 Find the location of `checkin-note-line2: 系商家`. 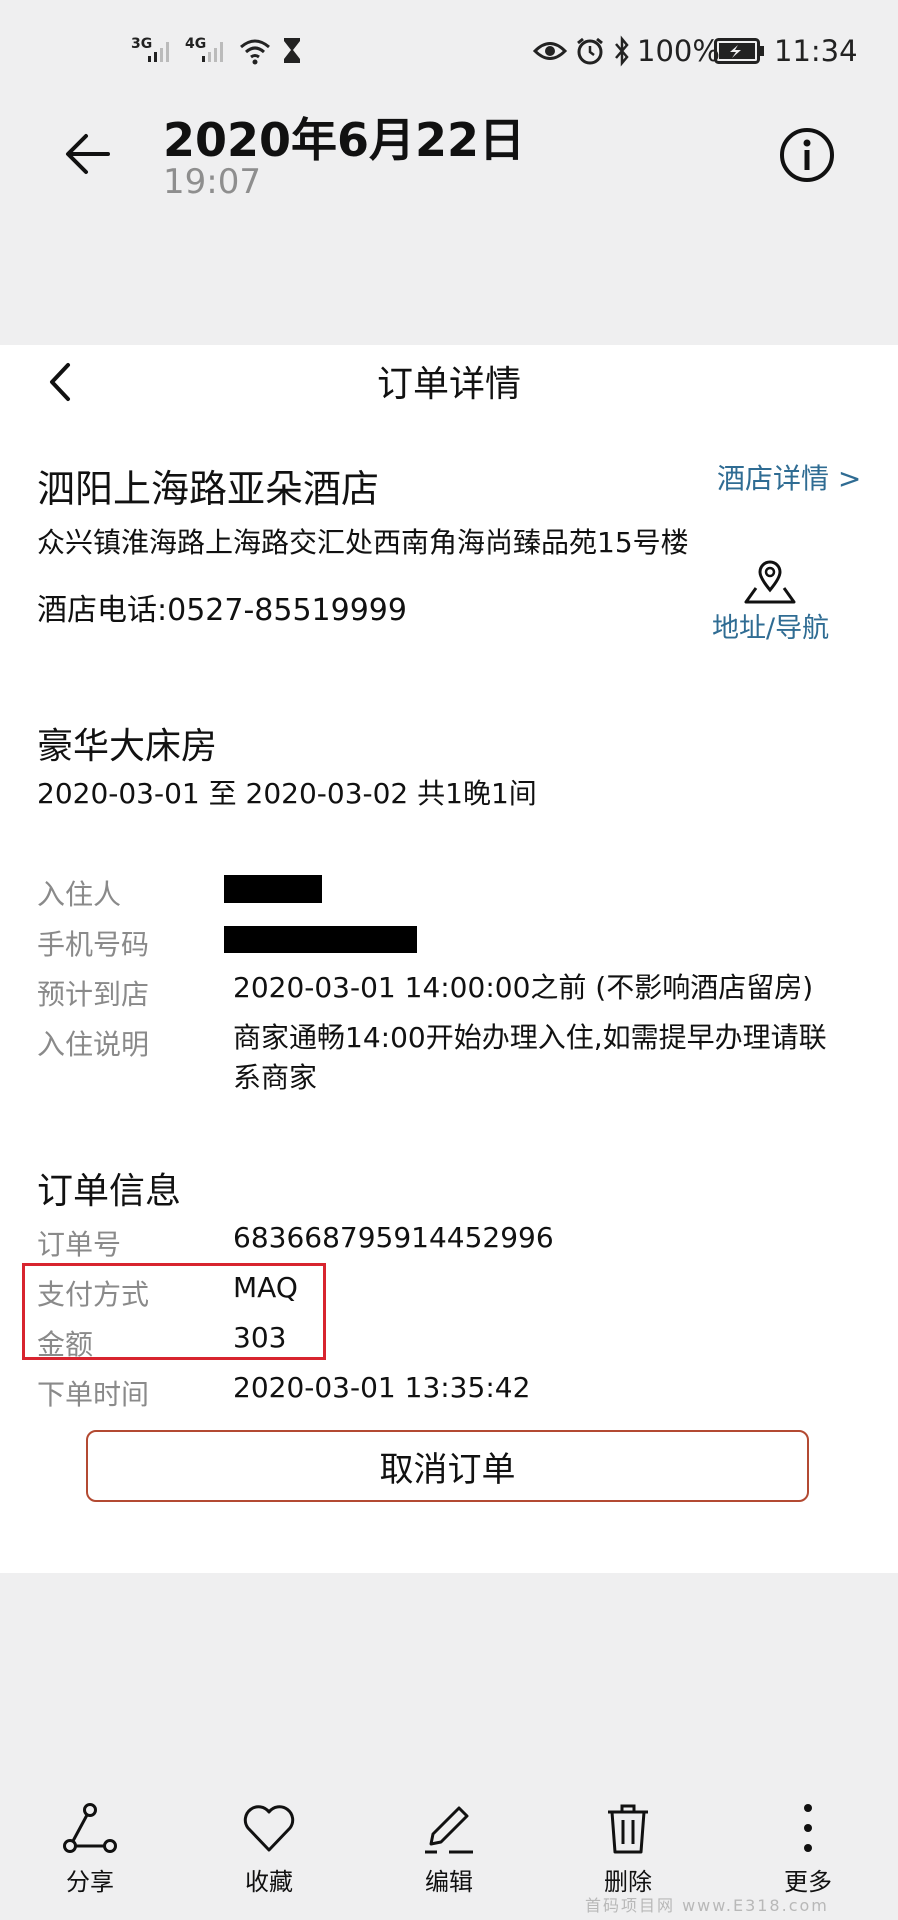

checkin-note-line2: 系商家 is located at coordinates (275, 1077).